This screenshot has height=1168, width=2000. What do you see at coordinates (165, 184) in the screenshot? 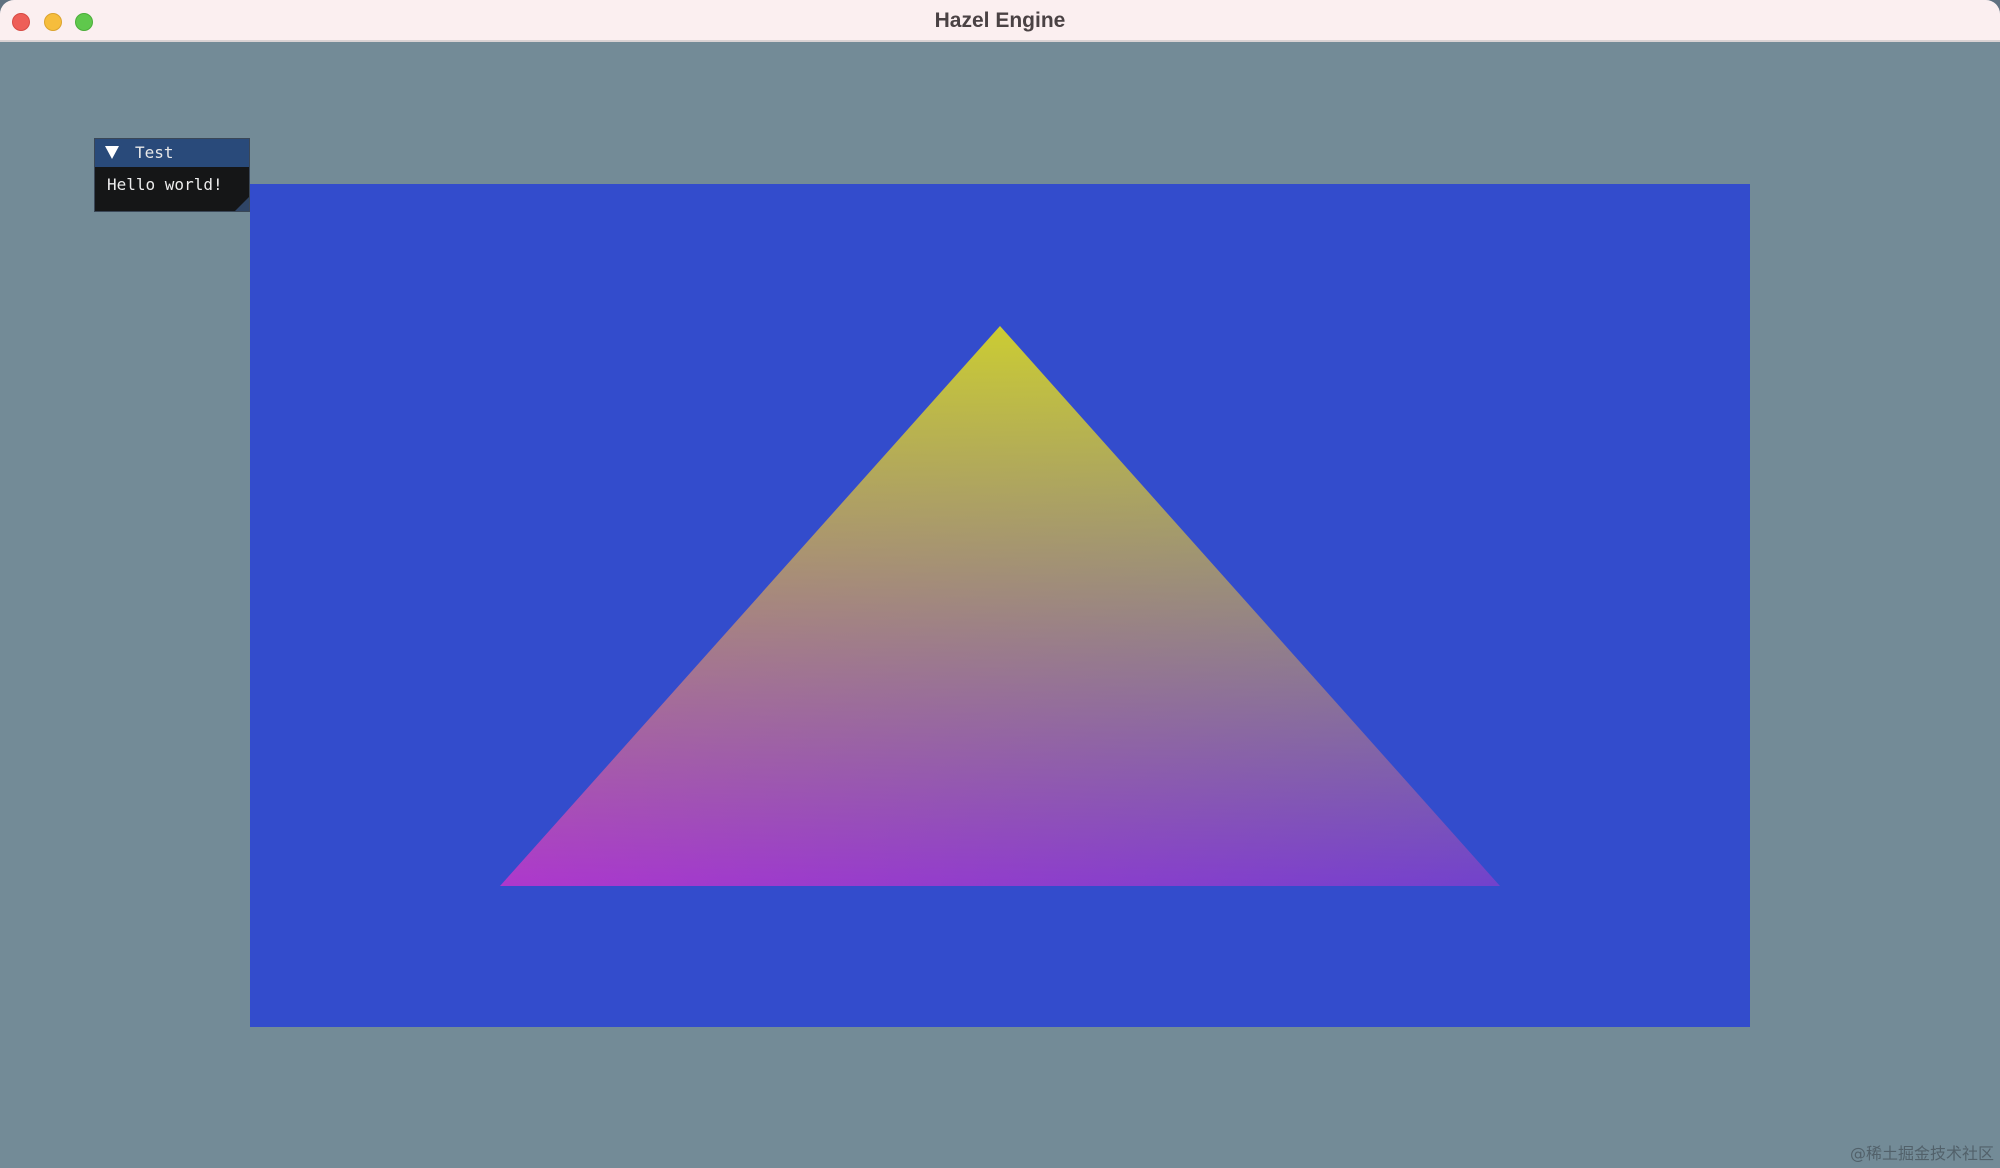
I see `imgui-panel-text: Hello world!` at bounding box center [165, 184].